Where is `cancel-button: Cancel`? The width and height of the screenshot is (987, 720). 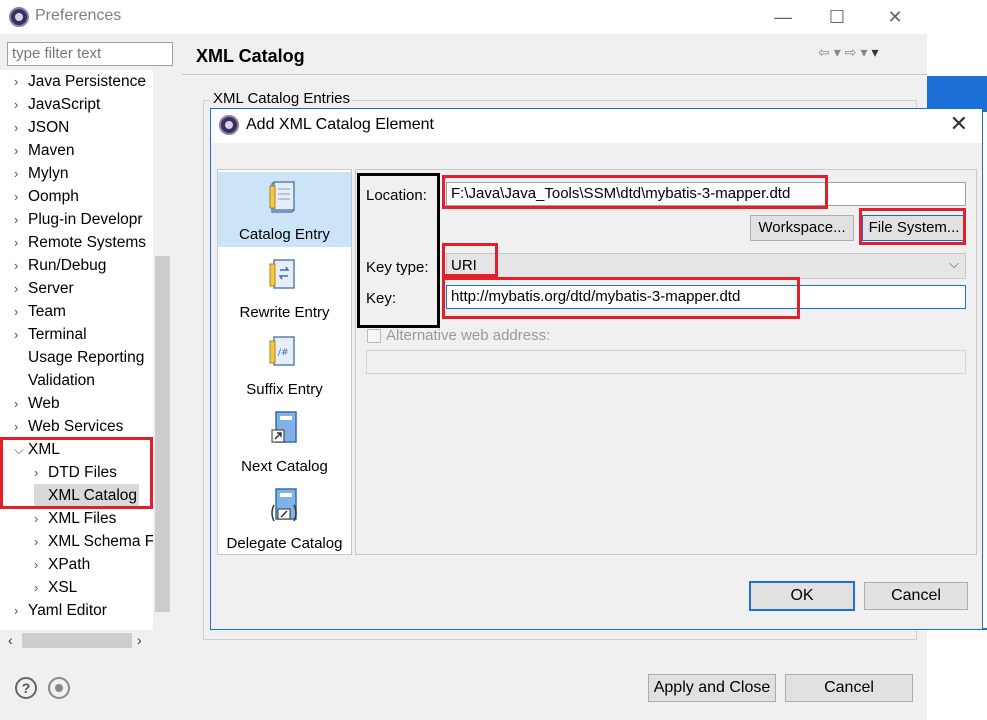 cancel-button: Cancel is located at coordinates (849, 688).